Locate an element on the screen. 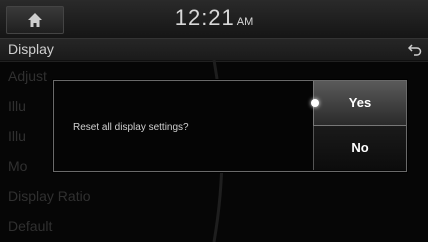  clock: 12:21 AM is located at coordinates (214, 18).